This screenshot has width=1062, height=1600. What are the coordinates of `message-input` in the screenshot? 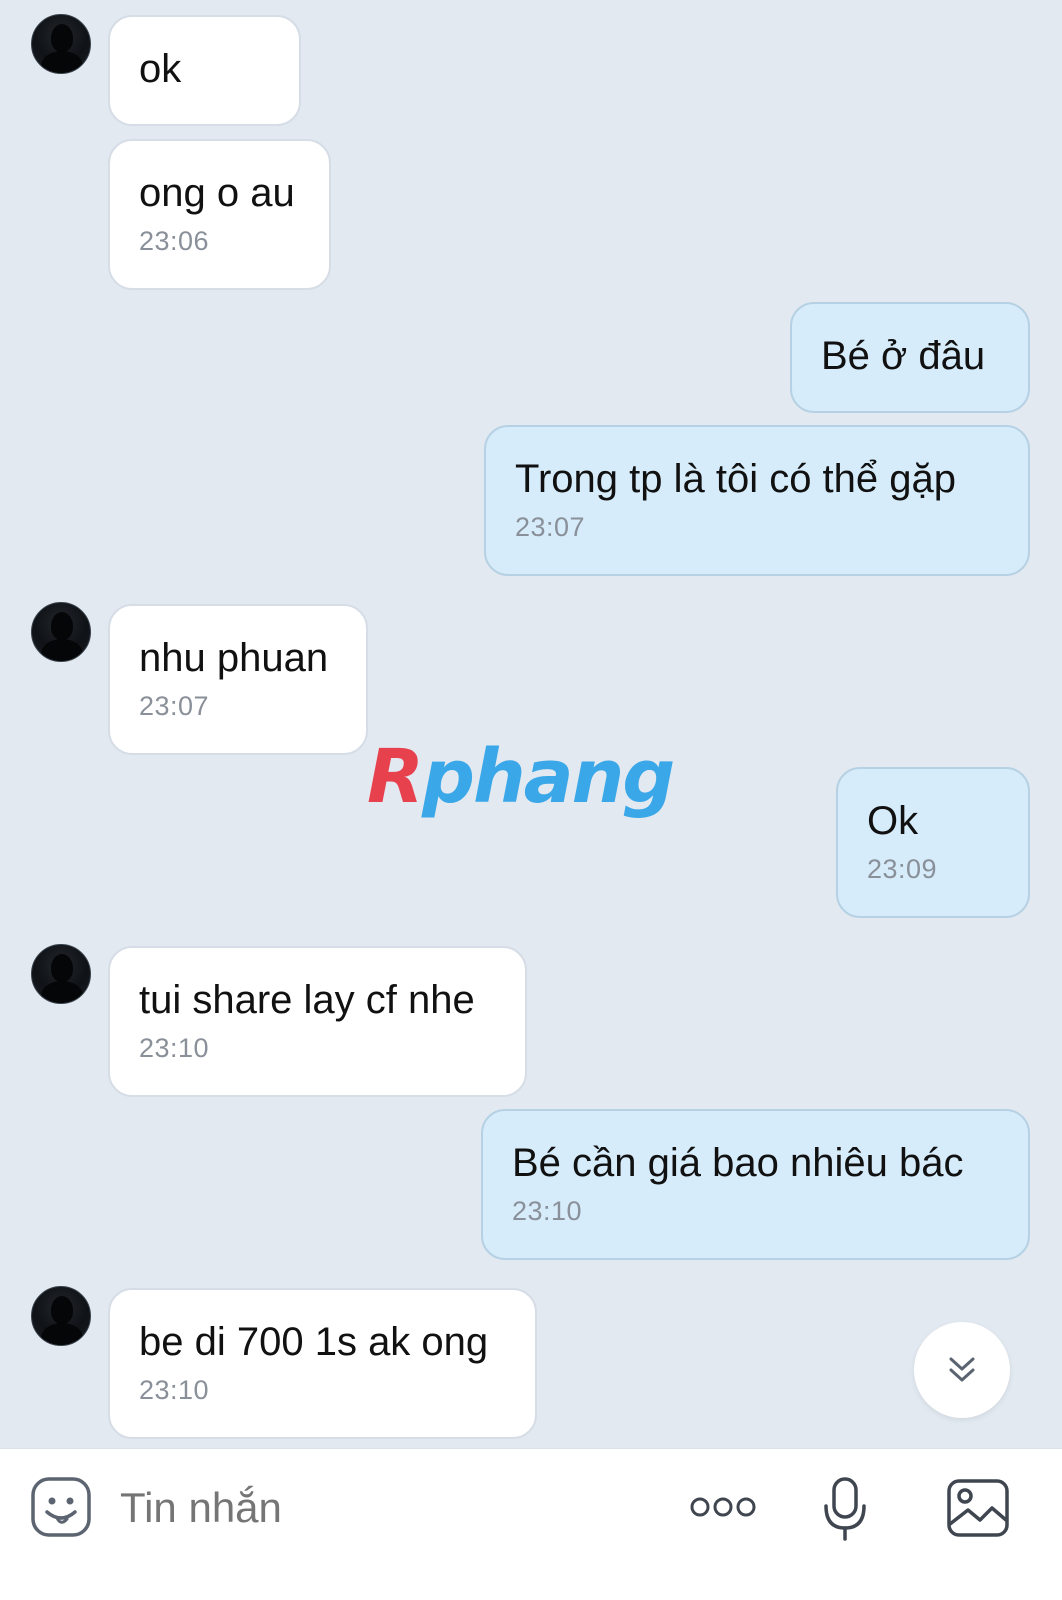 It's located at (380, 1508).